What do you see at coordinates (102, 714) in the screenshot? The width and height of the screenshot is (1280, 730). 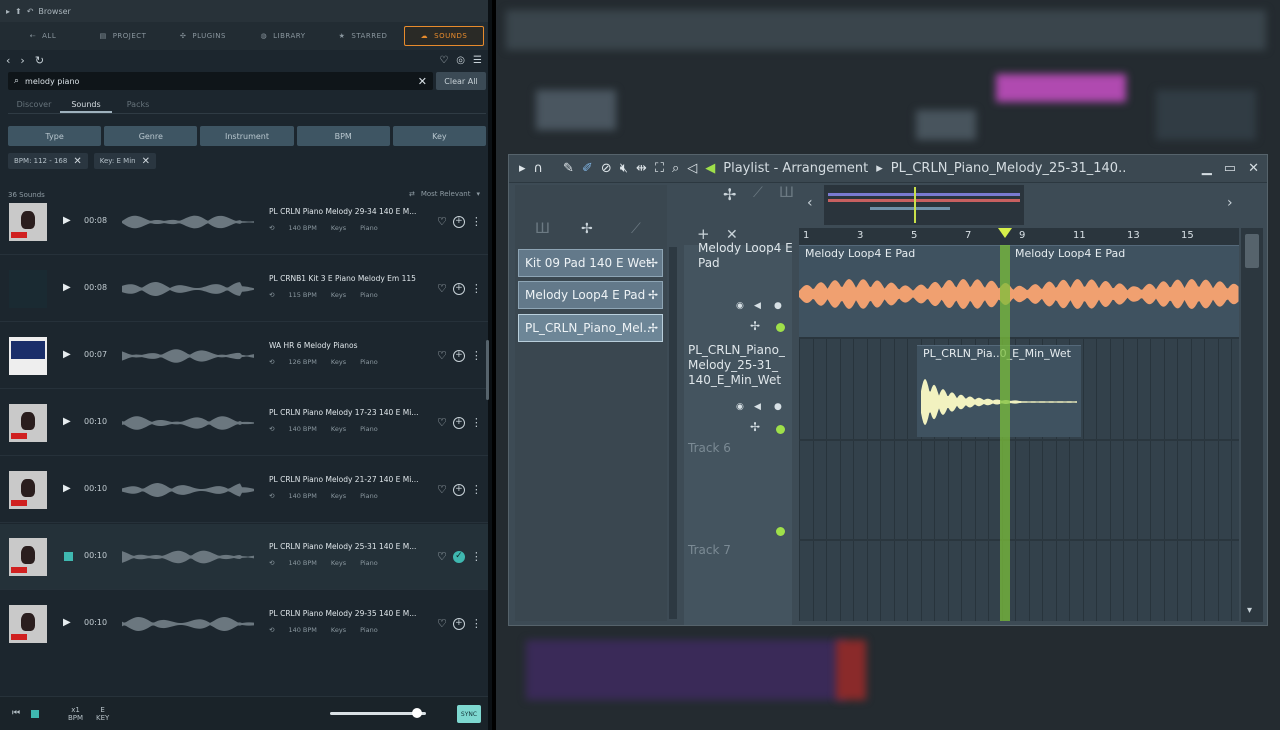 I see `key-control: E KEY` at bounding box center [102, 714].